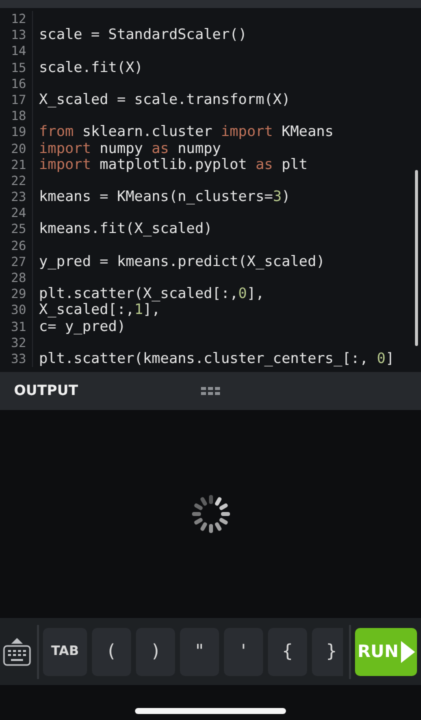 This screenshot has height=720, width=421. What do you see at coordinates (129, 148) in the screenshot?
I see `code-line: import numpy as numpy` at bounding box center [129, 148].